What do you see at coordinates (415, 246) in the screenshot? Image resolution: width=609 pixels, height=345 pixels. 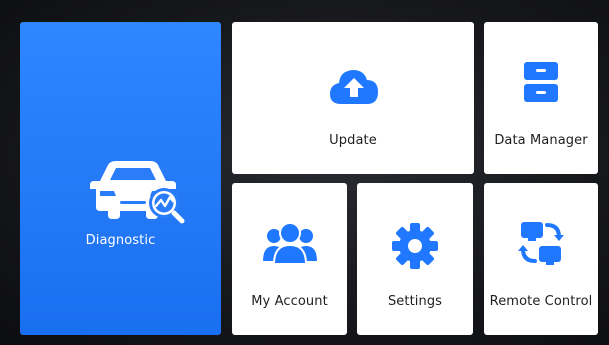 I see `gear-icon` at bounding box center [415, 246].